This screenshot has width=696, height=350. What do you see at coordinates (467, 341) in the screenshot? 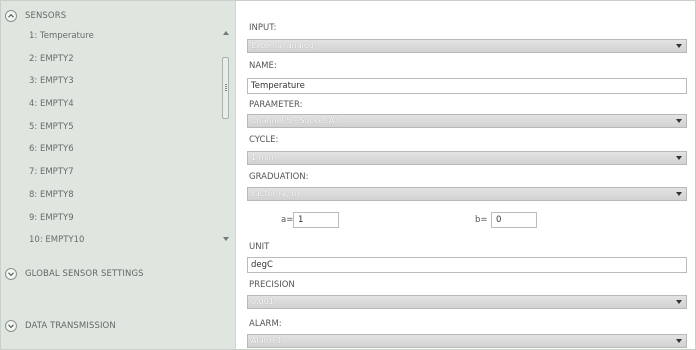
I see `alarm-select: Alarm 1` at bounding box center [467, 341].